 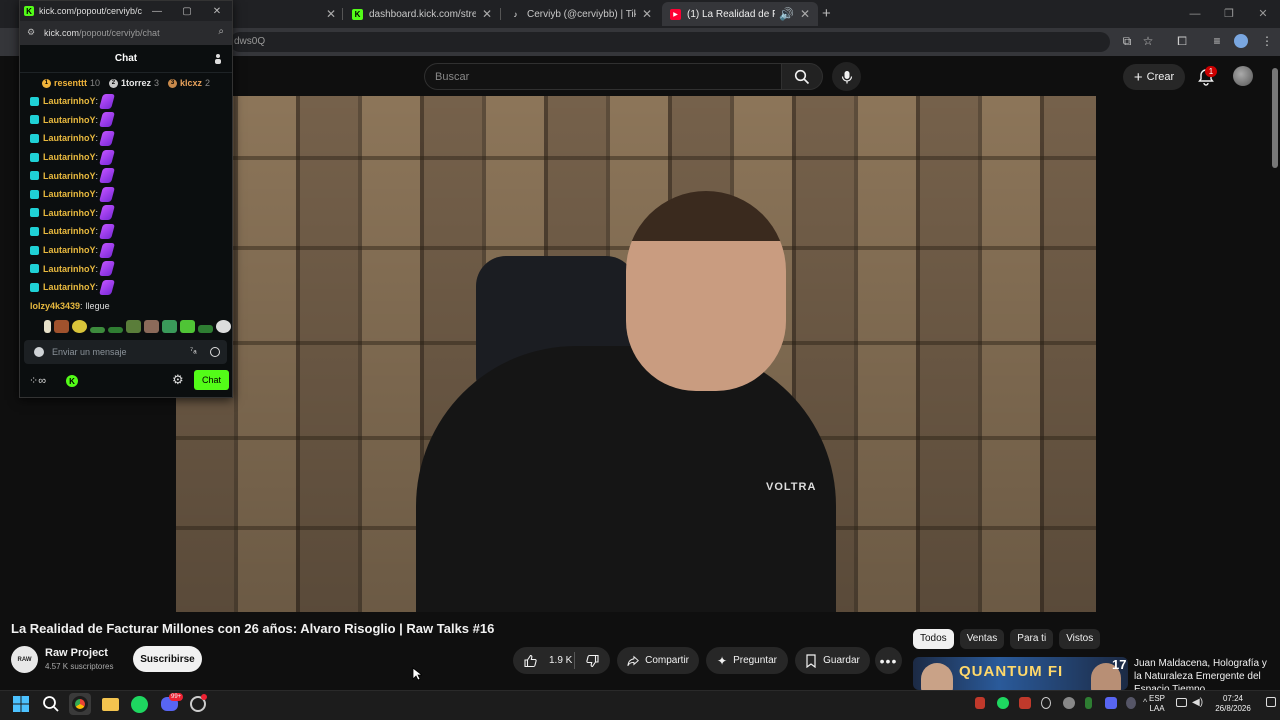 What do you see at coordinates (1217, 41) in the screenshot?
I see `media-controls-icon: ≡` at bounding box center [1217, 41].